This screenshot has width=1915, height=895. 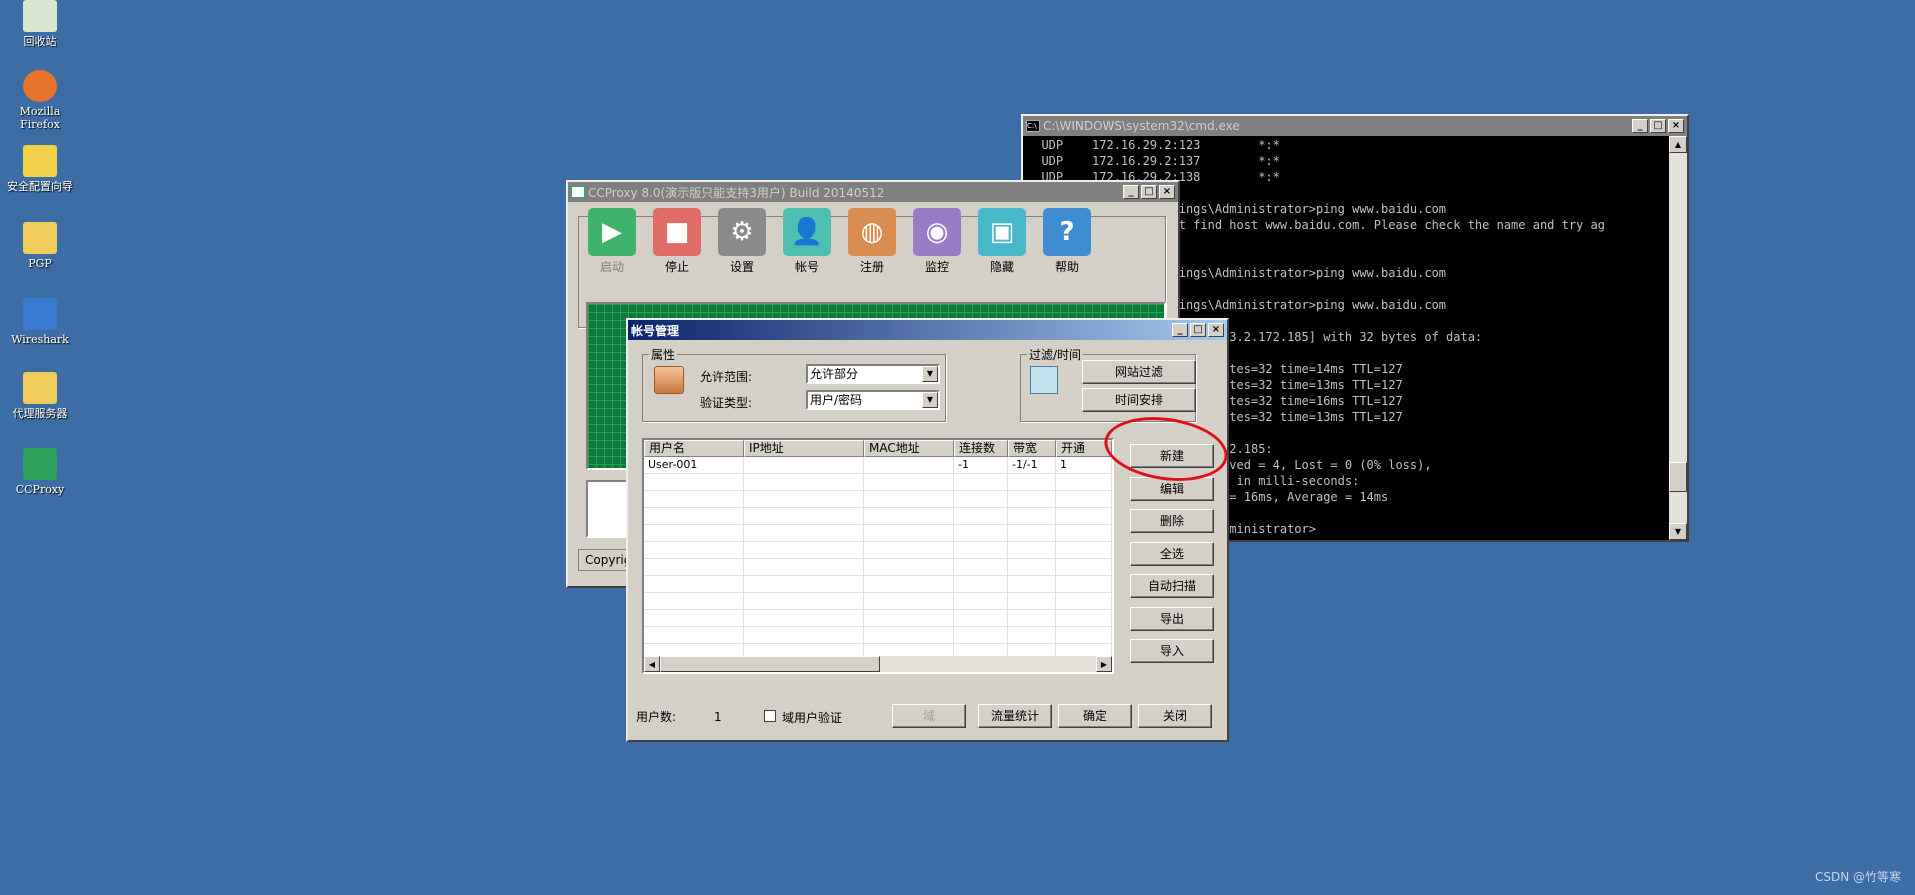 What do you see at coordinates (1002, 241) in the screenshot?
I see `toolbar-hide-button: ▣ 隐藏` at bounding box center [1002, 241].